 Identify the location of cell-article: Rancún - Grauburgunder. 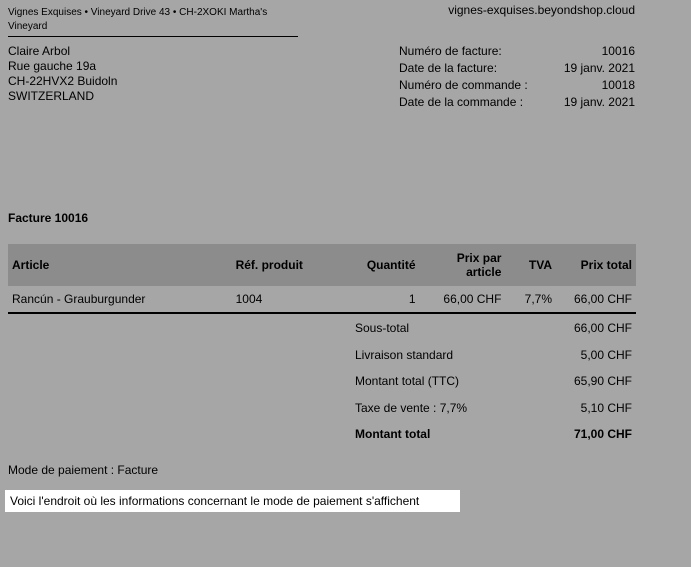
(120, 300).